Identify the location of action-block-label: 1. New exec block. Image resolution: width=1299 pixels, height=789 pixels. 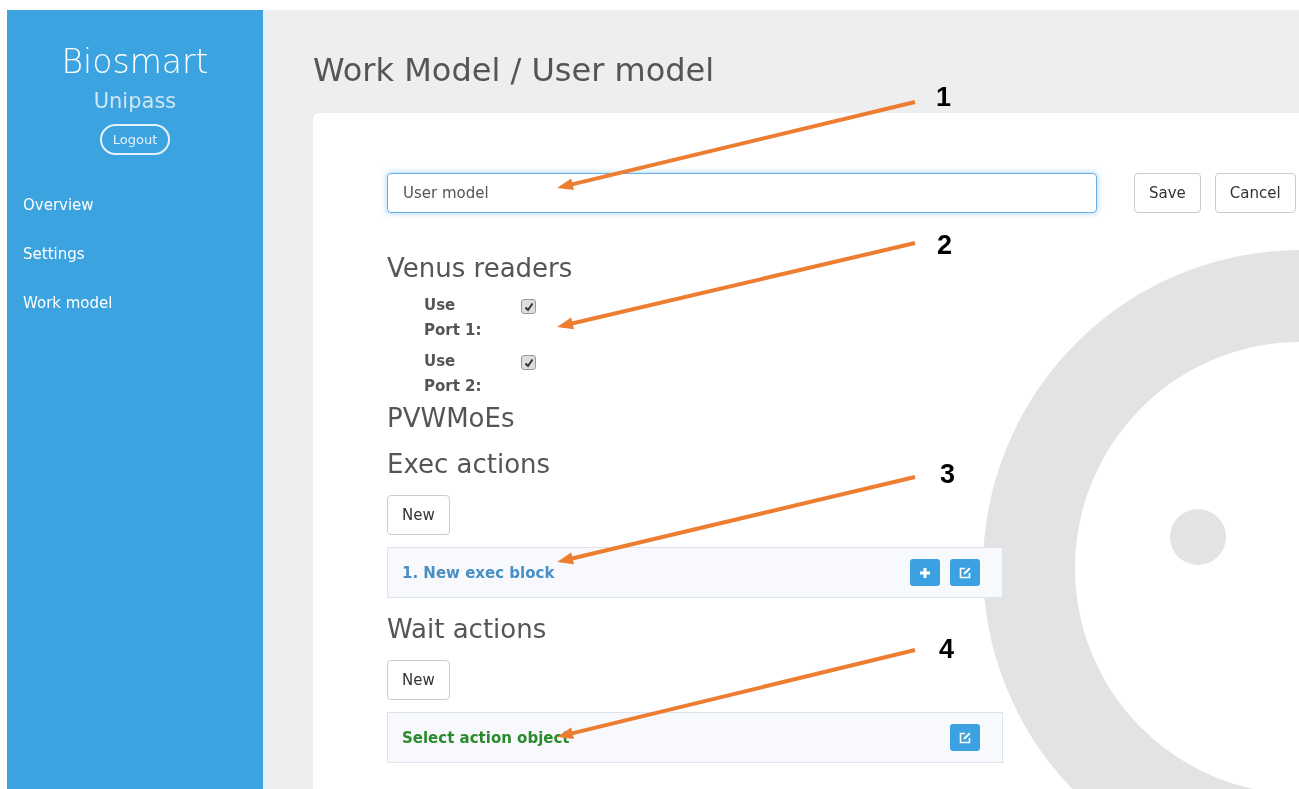
(478, 572).